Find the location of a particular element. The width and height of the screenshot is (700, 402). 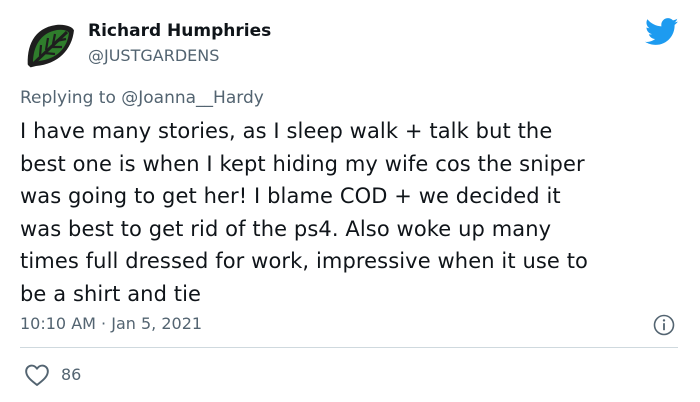

info-icon is located at coordinates (664, 325).